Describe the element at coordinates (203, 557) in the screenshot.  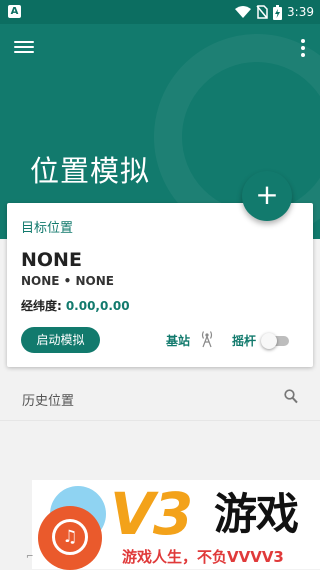
I see `banner-slogan: 游戏人生，不负VVVV3` at that location.